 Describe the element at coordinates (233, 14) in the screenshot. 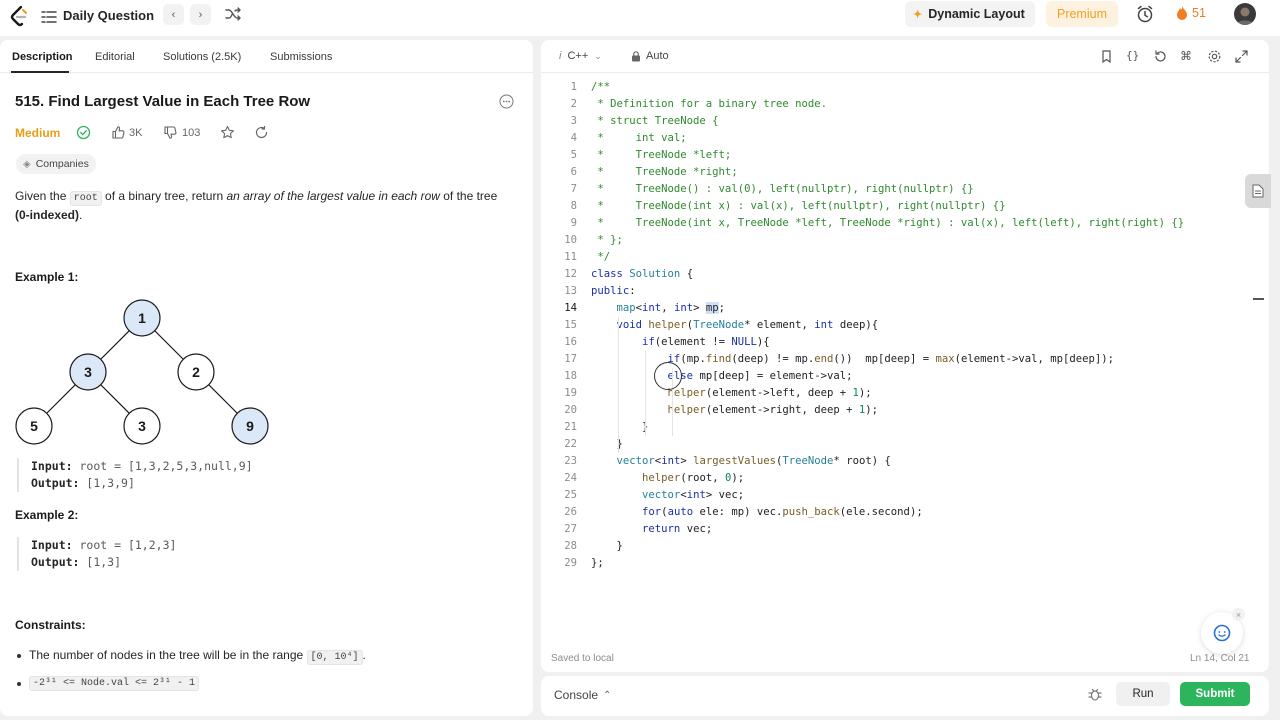

I see `shuffle-icon` at that location.